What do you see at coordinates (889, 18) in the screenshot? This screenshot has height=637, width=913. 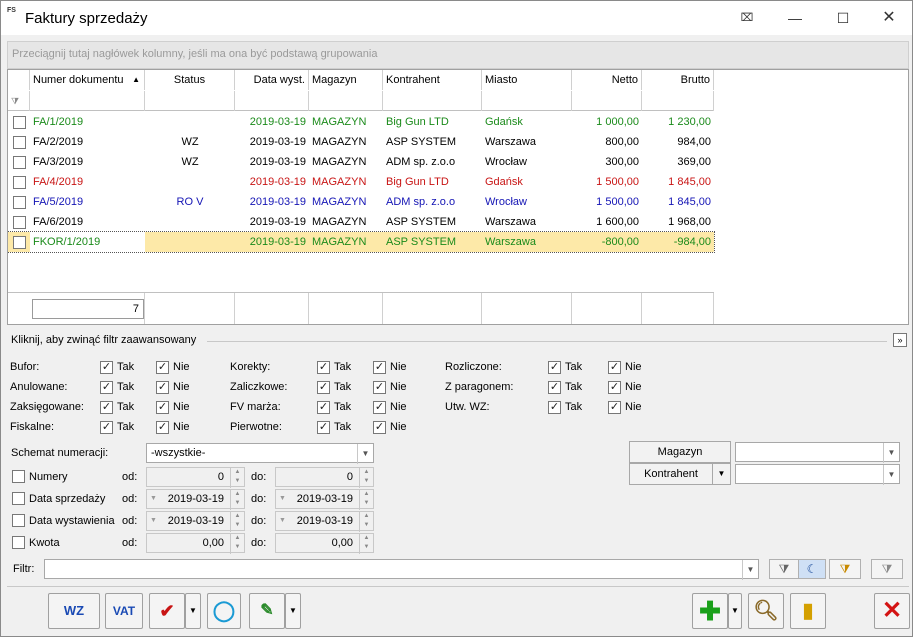 I see `close-window-button: ✕` at bounding box center [889, 18].